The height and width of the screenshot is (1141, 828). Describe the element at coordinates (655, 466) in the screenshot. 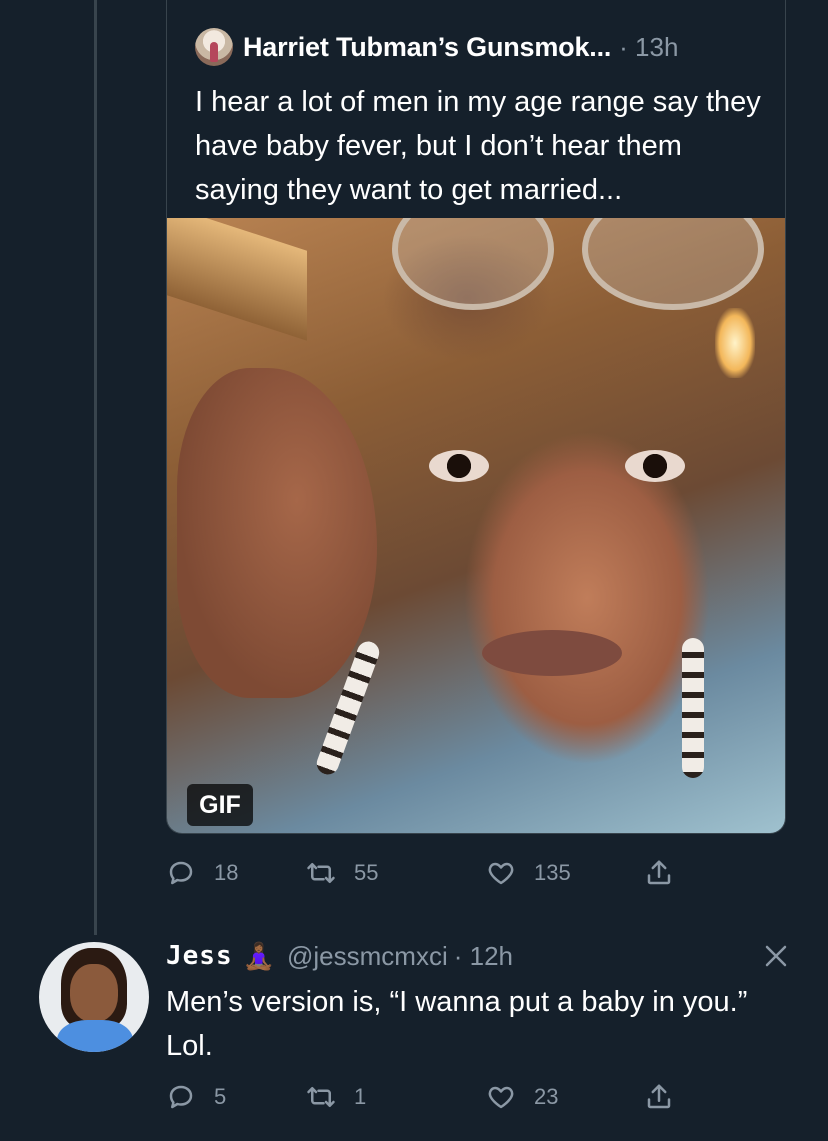

I see `gif-eye-right` at that location.